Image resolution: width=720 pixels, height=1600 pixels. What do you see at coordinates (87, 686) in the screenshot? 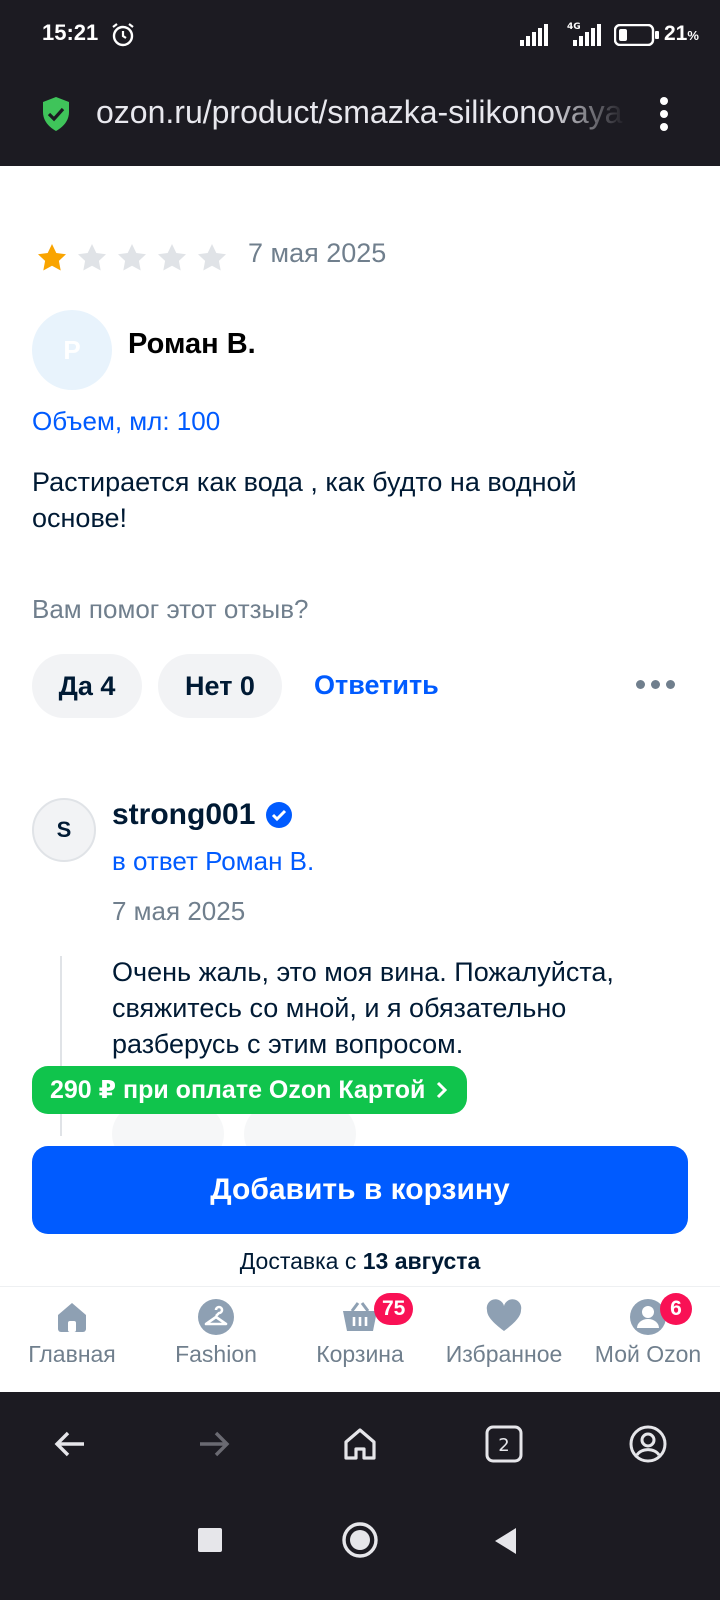
I see `helpful-yes-button: Да 4` at bounding box center [87, 686].